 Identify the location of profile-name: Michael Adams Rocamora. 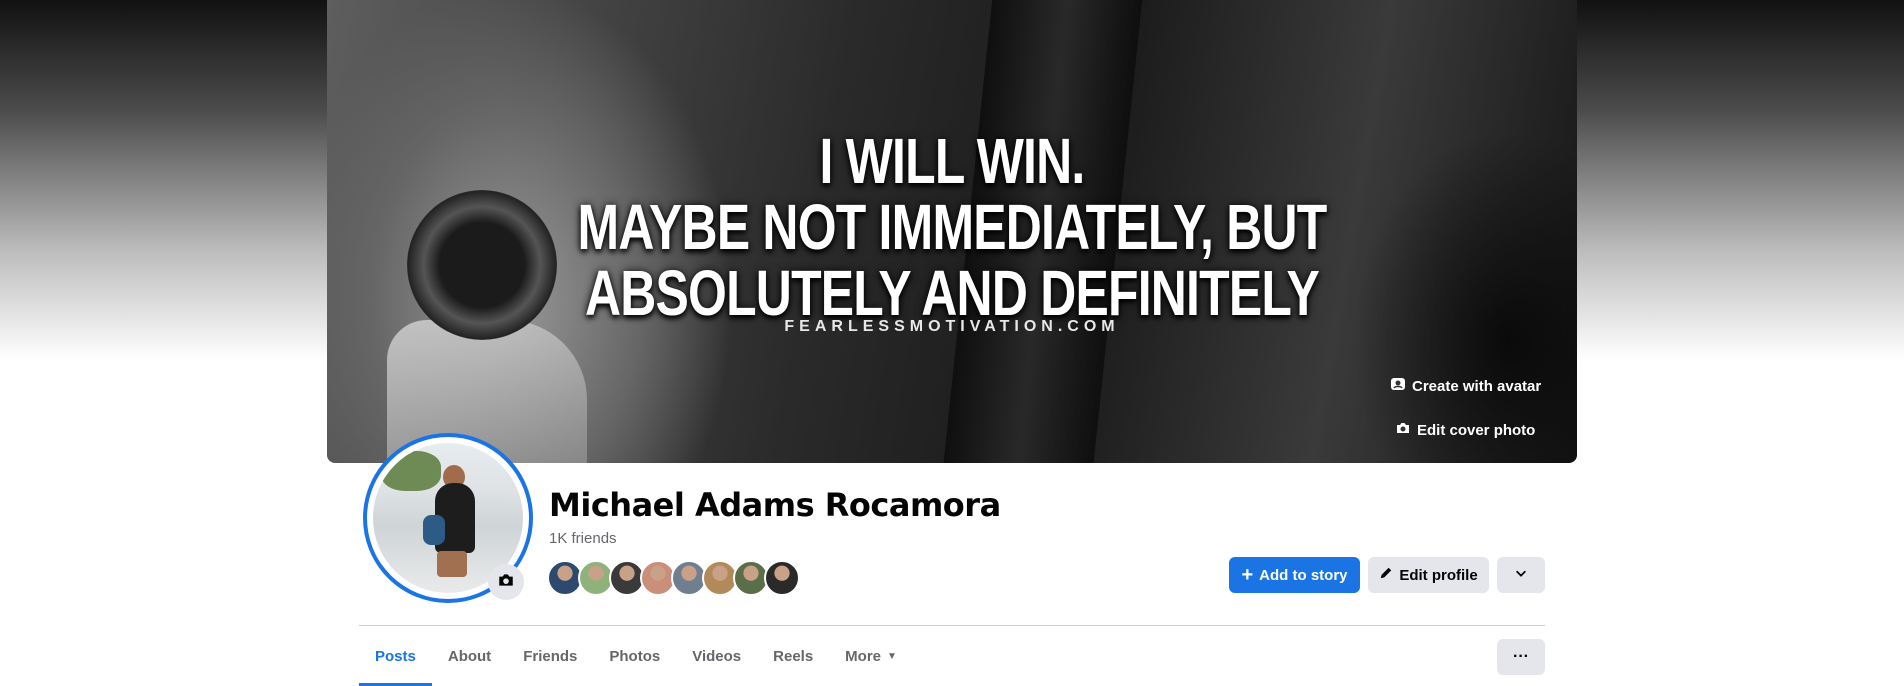
(775, 505).